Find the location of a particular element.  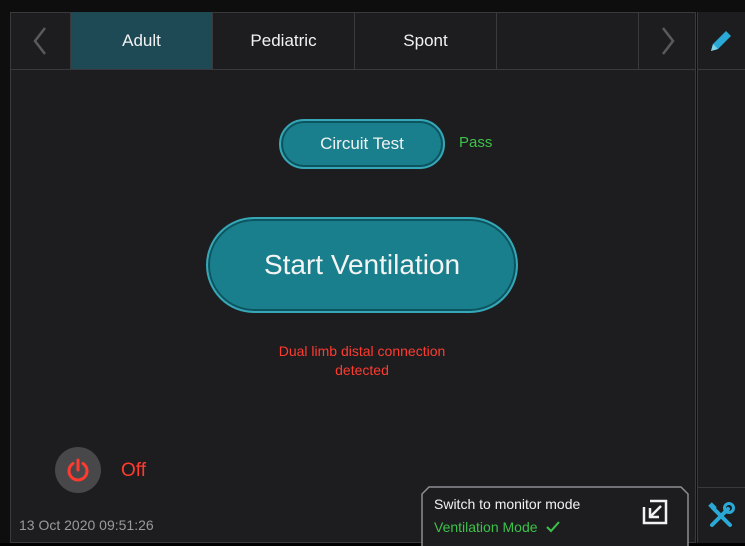

power-icon is located at coordinates (78, 470).